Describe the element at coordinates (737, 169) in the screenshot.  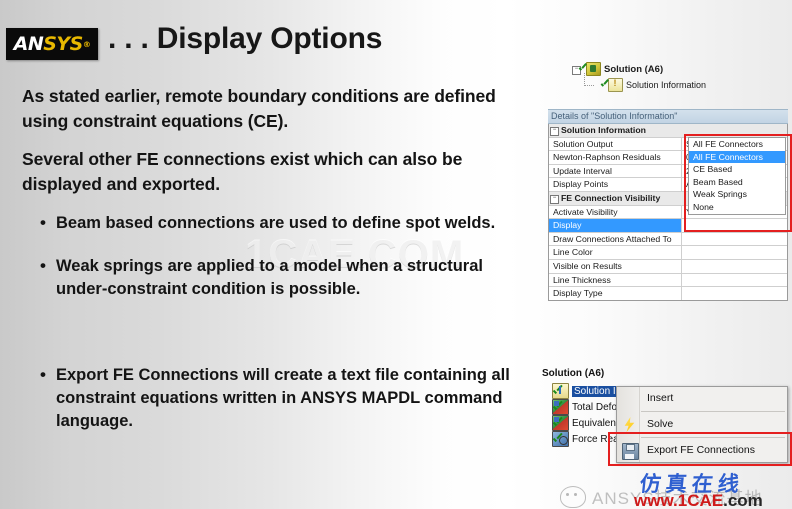
I see `dropdown-option: CE Based` at that location.